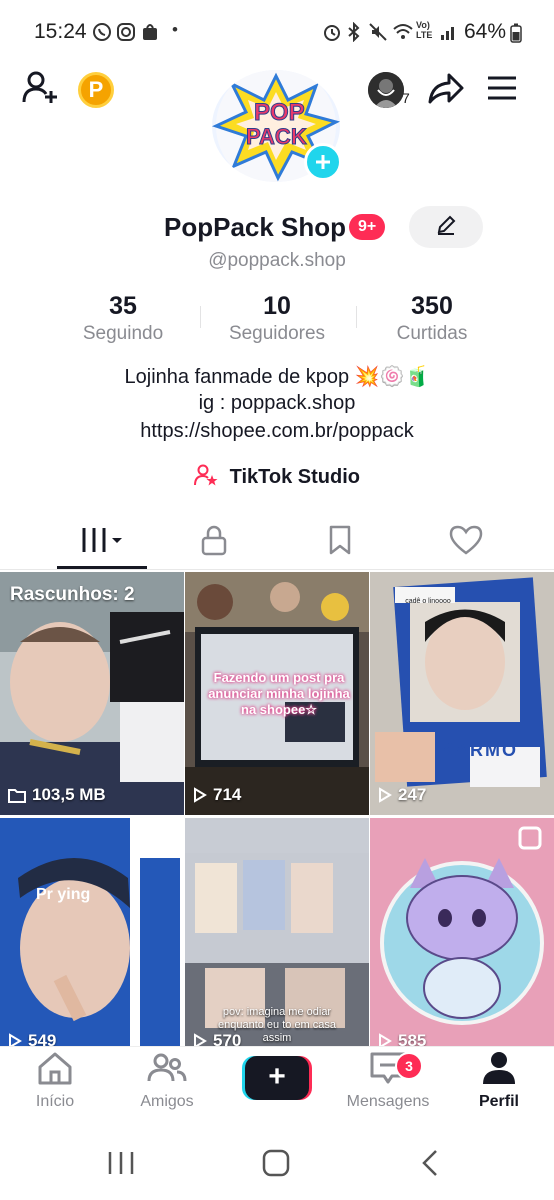 This screenshot has width=554, height=1200. What do you see at coordinates (276, 136) in the screenshot?
I see `logo-pack-text: PACK` at bounding box center [276, 136].